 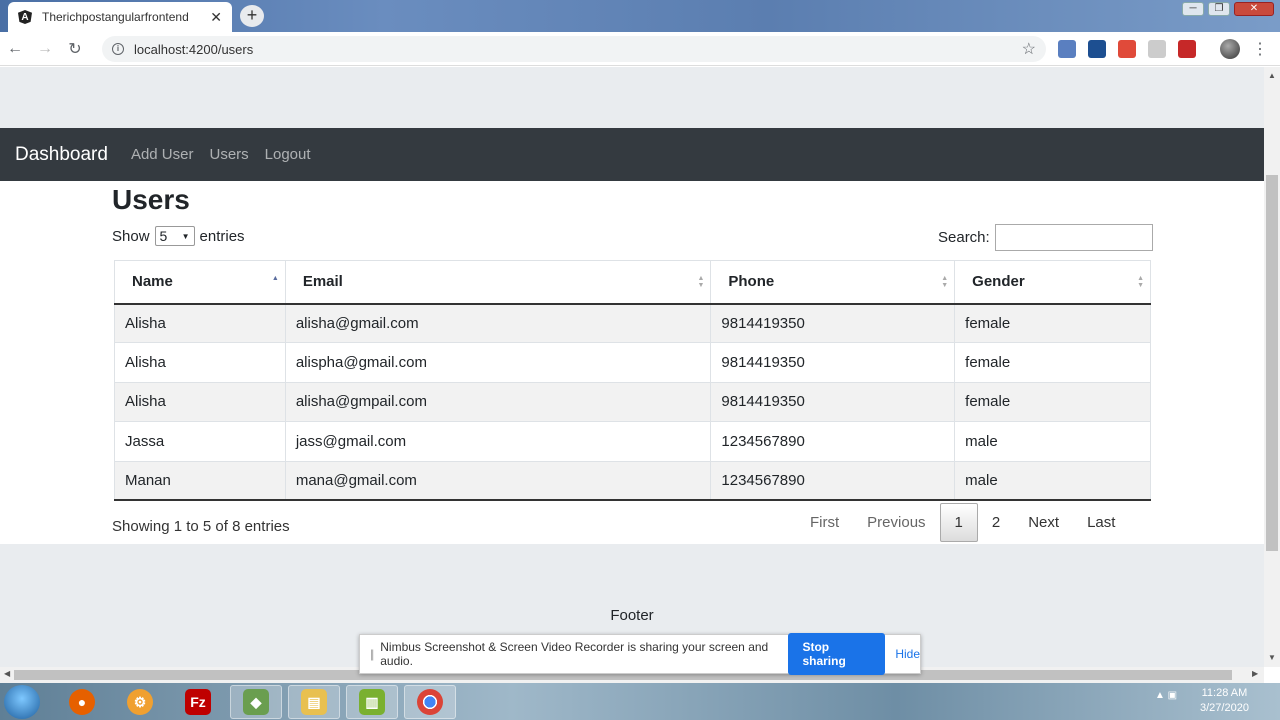 I want to click on taskbar: ● ⚙ Fz ◆ ▤ ▥, so click(x=640, y=701).